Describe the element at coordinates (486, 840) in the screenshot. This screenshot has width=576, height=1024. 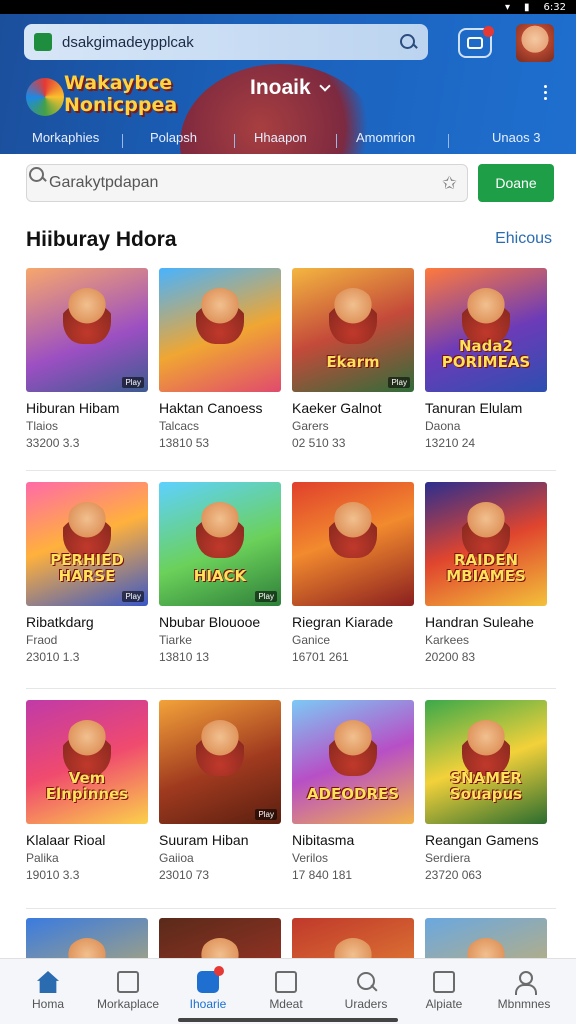
I see `card-title: Reangan Gamens` at that location.